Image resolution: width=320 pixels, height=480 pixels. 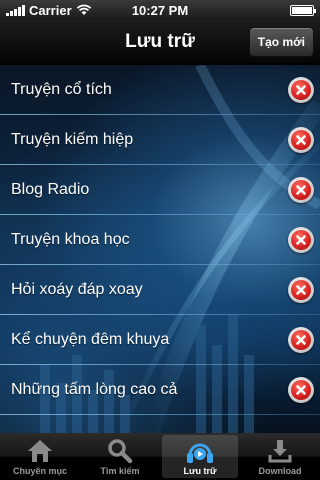 I want to click on list-item: Truyện cổ tích, so click(x=160, y=90).